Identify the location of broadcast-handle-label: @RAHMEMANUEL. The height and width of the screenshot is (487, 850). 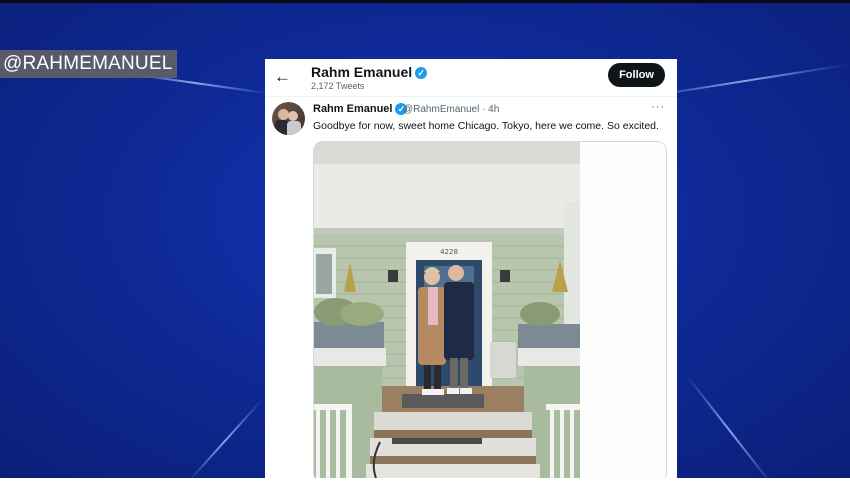
(88, 64).